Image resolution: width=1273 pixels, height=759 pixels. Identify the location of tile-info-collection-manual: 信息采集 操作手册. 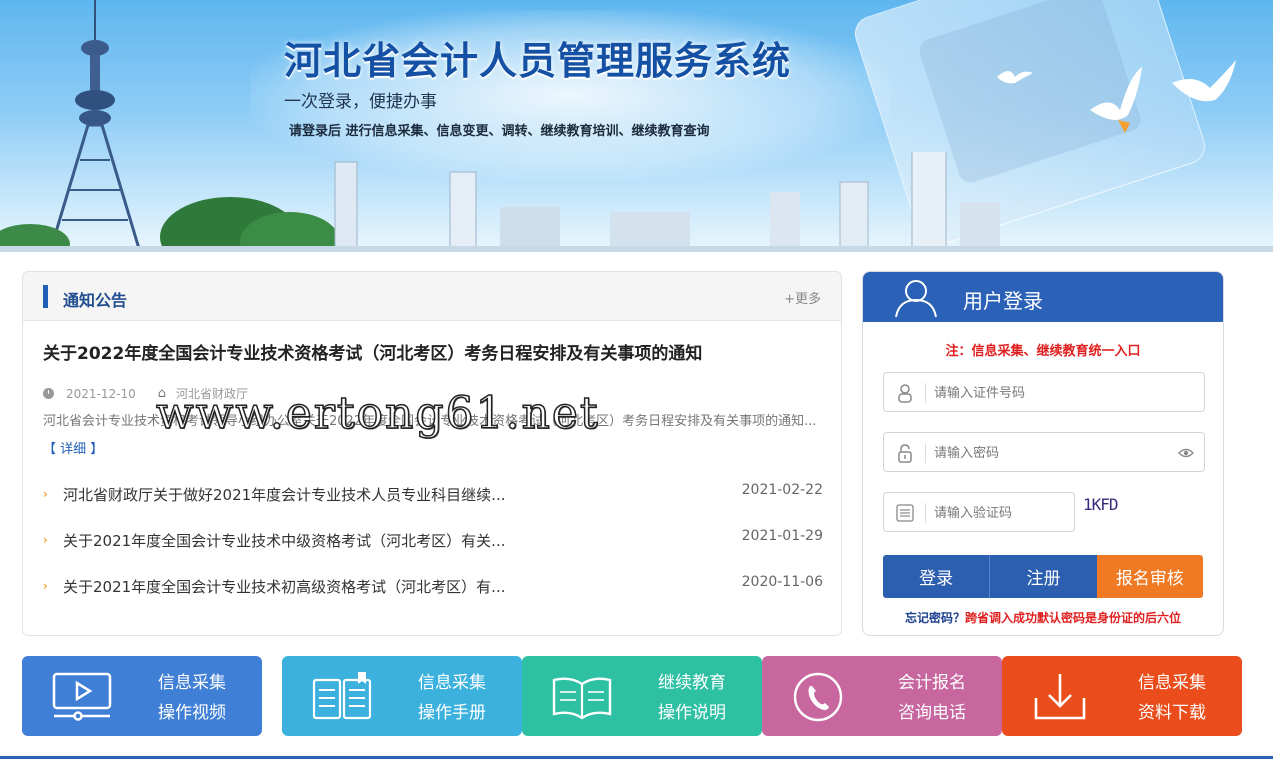
(402, 696).